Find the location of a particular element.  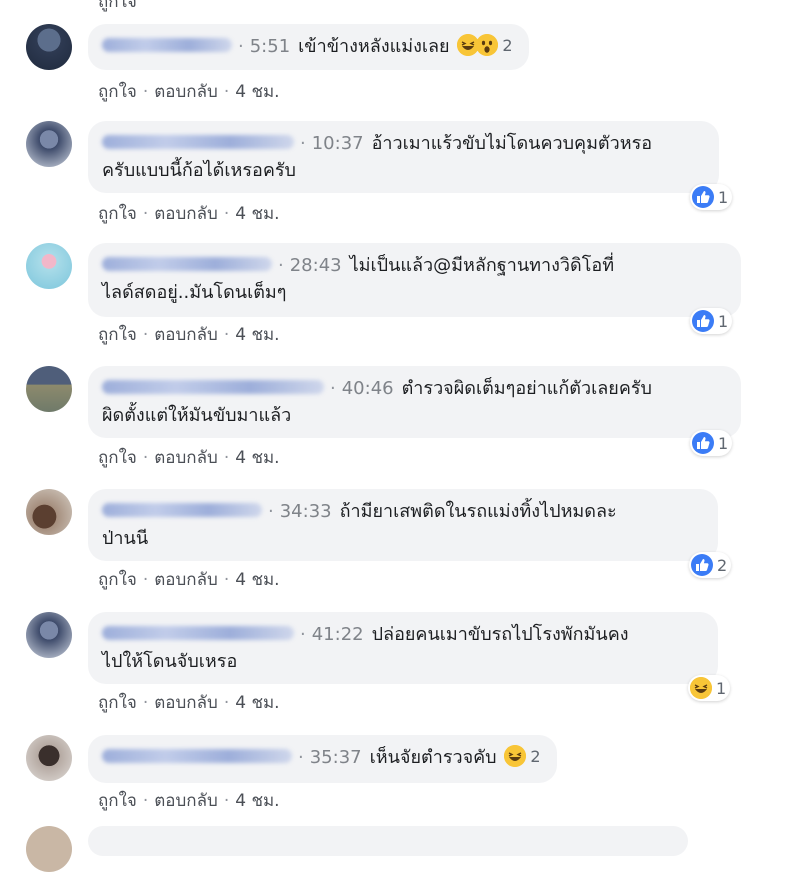

comment-text-line: ปล่อยคนเมาขับรถไปโรงพักมันคง is located at coordinates (500, 634).